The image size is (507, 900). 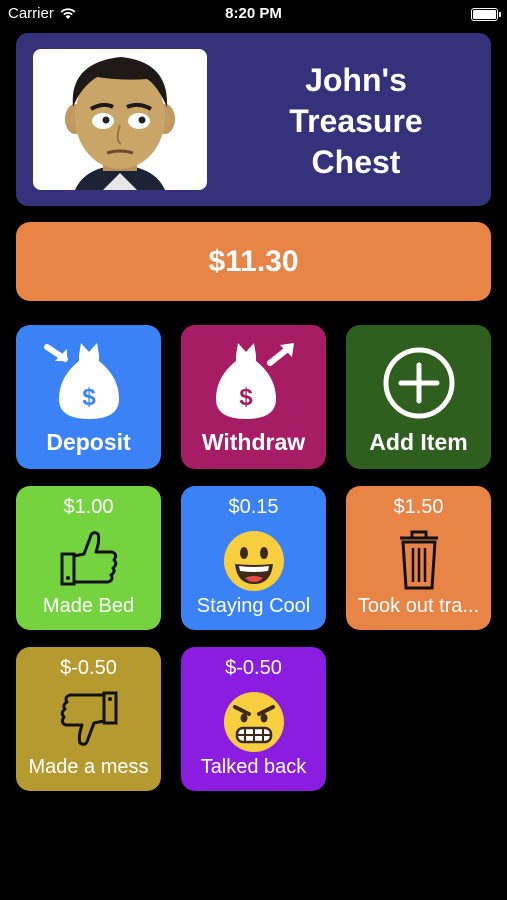 I want to click on deposit-button: $ Deposit, so click(x=88, y=397).